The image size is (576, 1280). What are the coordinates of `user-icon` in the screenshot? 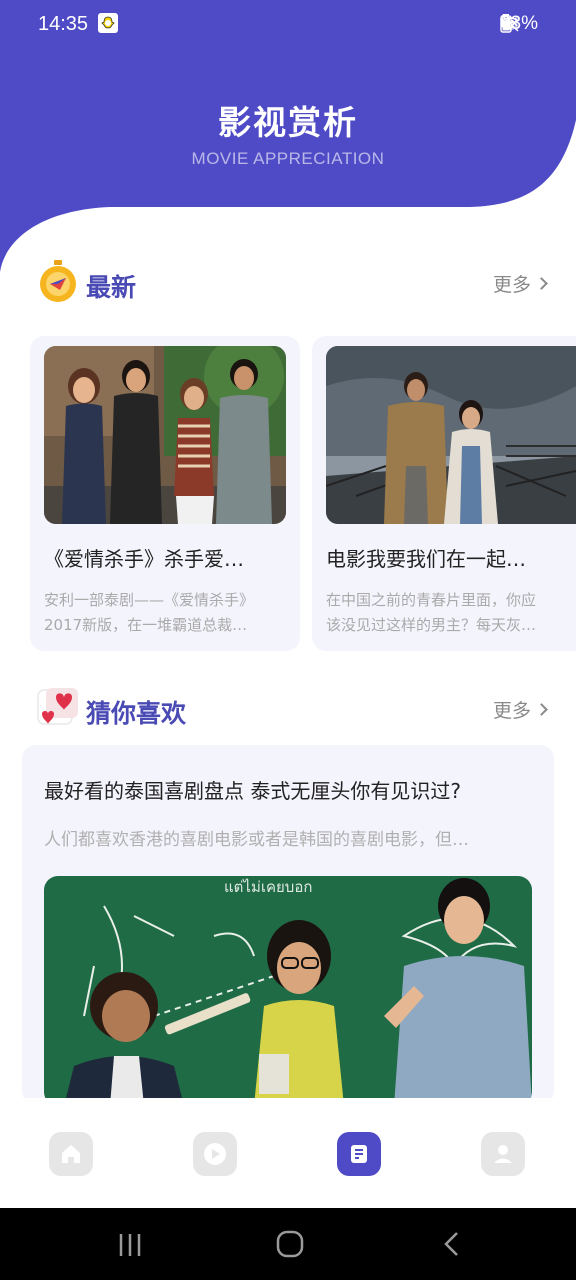 It's located at (503, 1154).